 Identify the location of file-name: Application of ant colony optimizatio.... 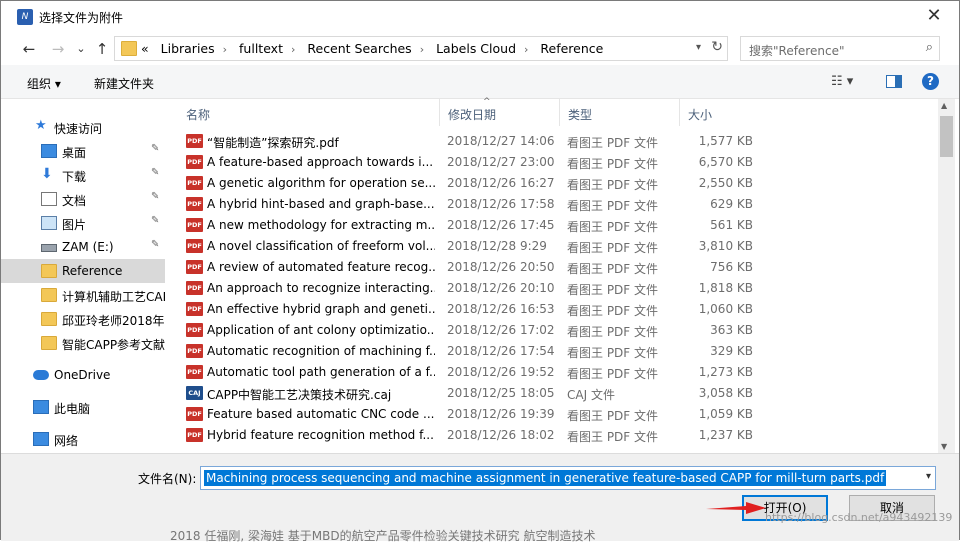
(321, 330).